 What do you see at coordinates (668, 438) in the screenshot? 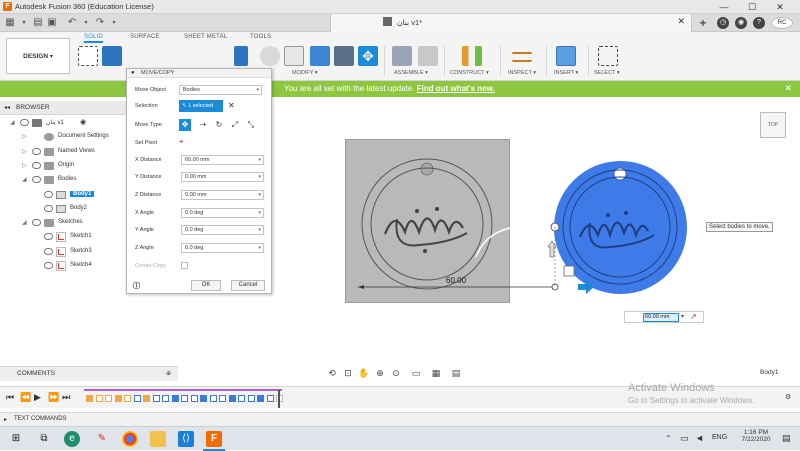
I see `show-hidden-icons: ⌃` at bounding box center [668, 438].